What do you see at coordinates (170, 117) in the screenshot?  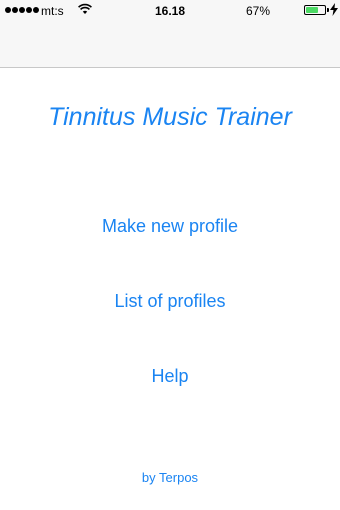 I see `app-title: Tinnitus Music Trainer` at bounding box center [170, 117].